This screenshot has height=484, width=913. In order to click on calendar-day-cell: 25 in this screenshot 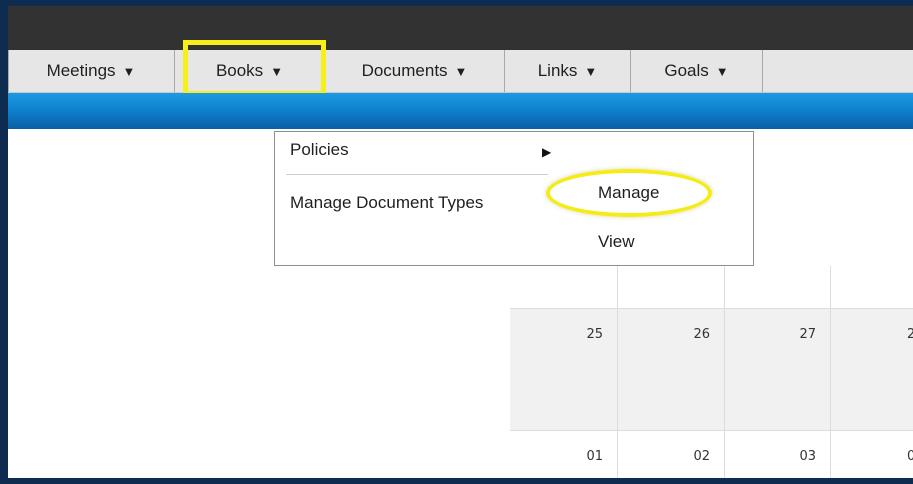, I will do `click(564, 370)`.